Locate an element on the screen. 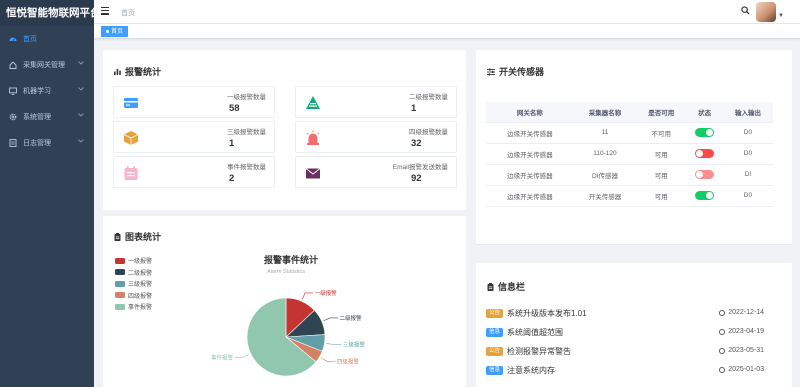  mail-icon is located at coordinates (313, 173).